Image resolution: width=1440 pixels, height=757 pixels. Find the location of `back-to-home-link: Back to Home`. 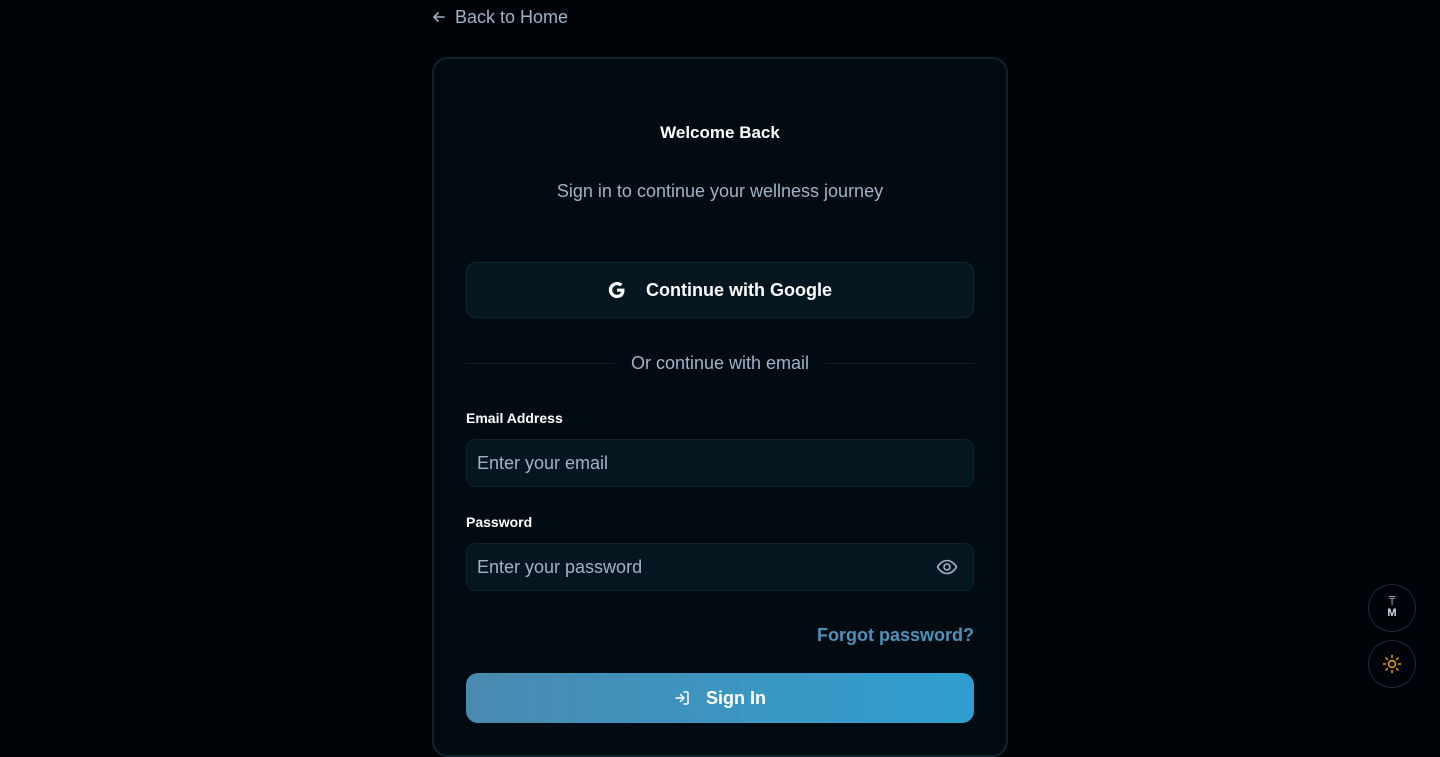

back-to-home-link: Back to Home is located at coordinates (500, 17).